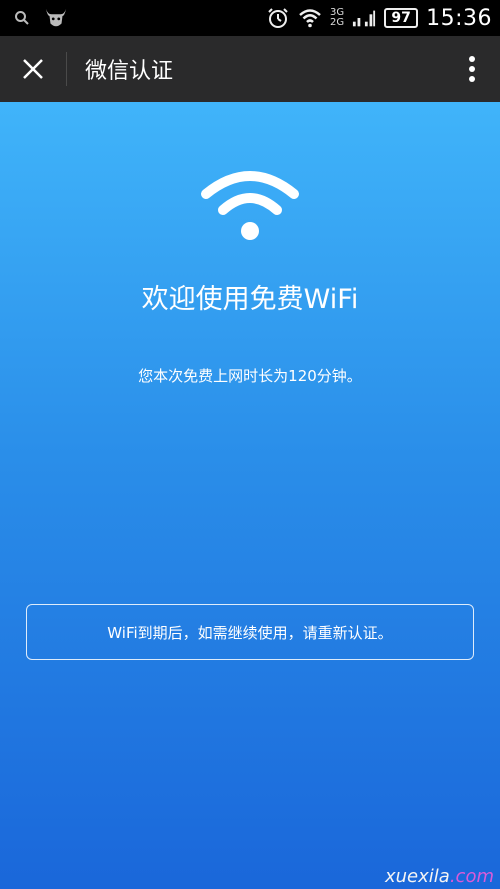  I want to click on wifi-icon, so click(250, 205).